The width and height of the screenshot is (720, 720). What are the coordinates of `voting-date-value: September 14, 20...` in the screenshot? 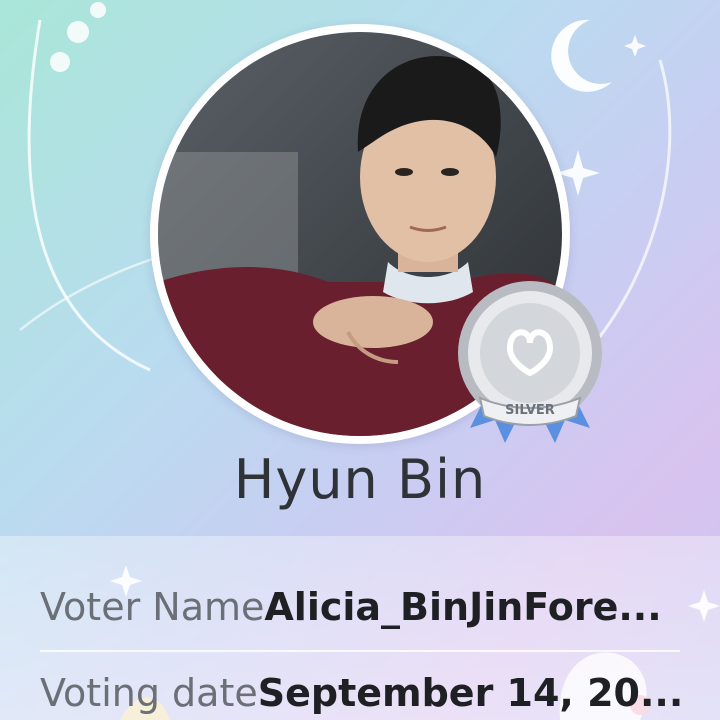 It's located at (468, 693).